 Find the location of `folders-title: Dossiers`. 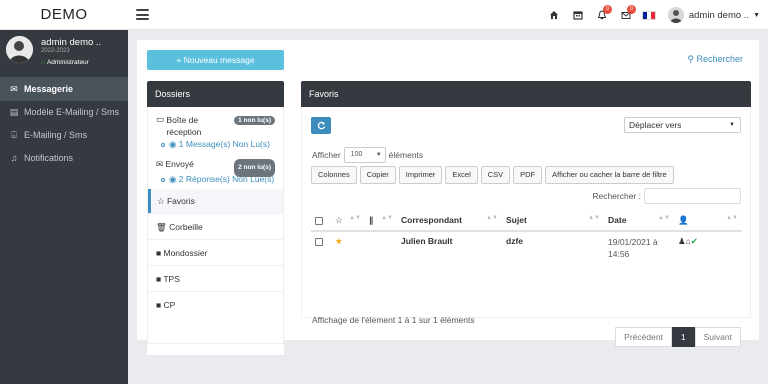

folders-title: Dossiers is located at coordinates (215, 94).